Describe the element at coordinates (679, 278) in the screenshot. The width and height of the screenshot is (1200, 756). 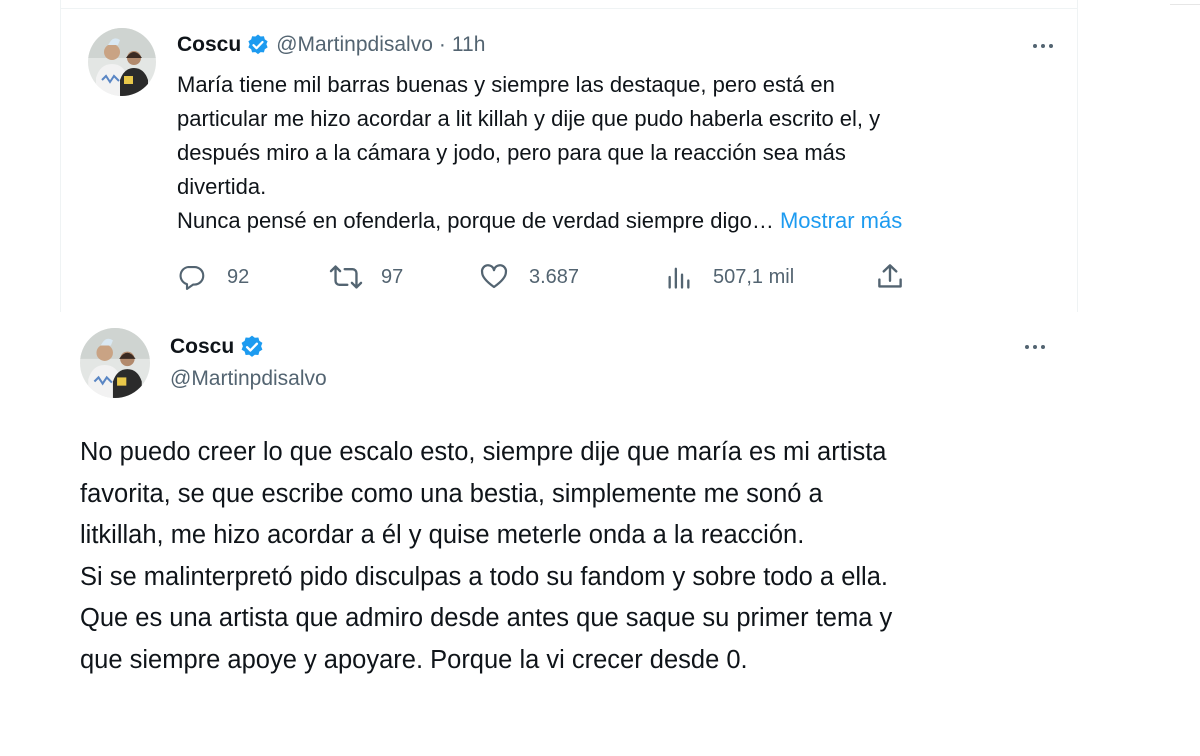
I see `views-chart-icon` at that location.